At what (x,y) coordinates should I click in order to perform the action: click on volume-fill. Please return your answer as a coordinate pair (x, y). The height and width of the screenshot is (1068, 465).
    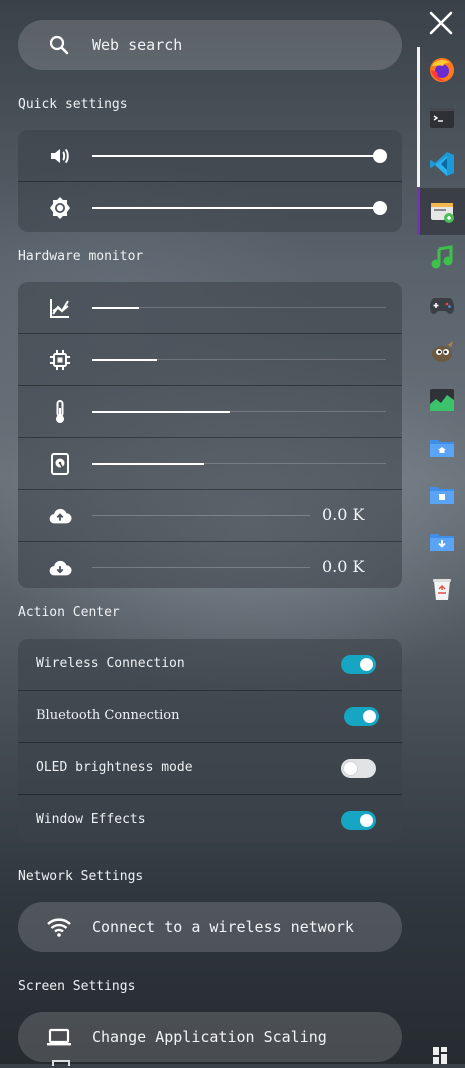
    Looking at the image, I should click on (236, 156).